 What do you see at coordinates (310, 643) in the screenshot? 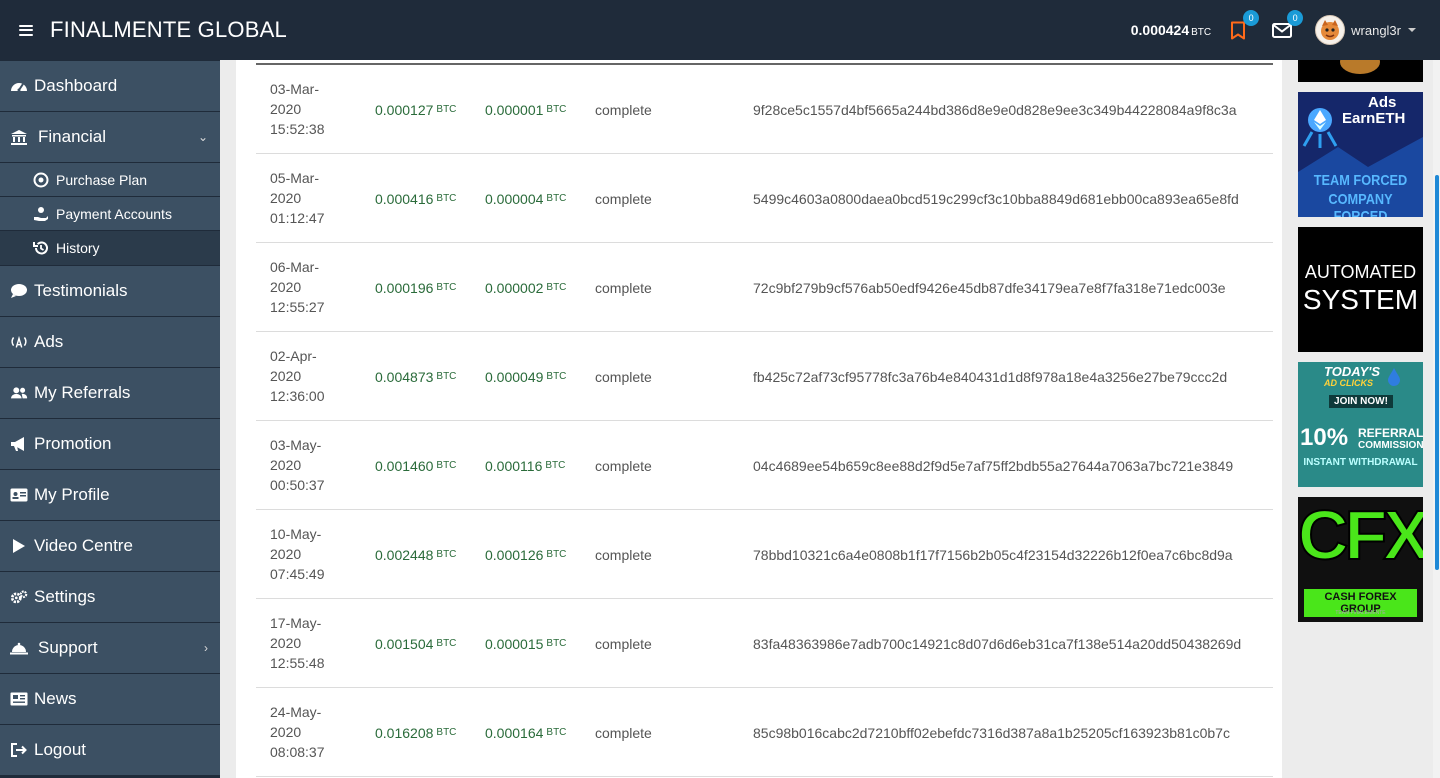
I see `transaction-date: 17-May- 2020 12:55:48` at bounding box center [310, 643].